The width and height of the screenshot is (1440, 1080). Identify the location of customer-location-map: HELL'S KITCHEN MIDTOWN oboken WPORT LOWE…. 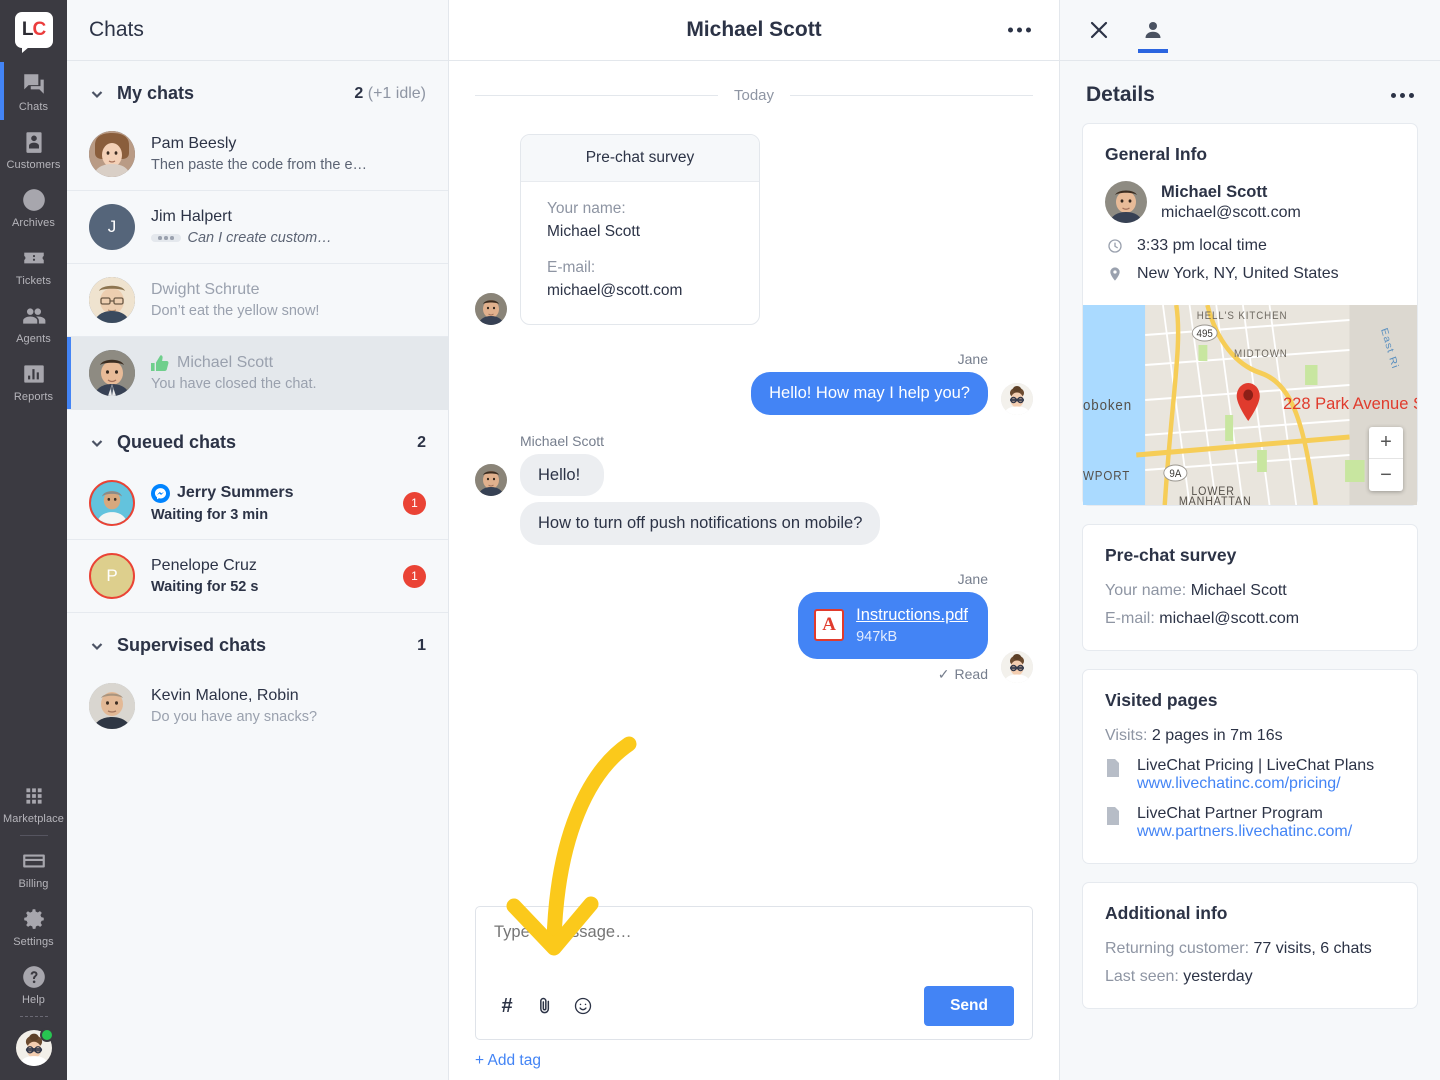
(1250, 405).